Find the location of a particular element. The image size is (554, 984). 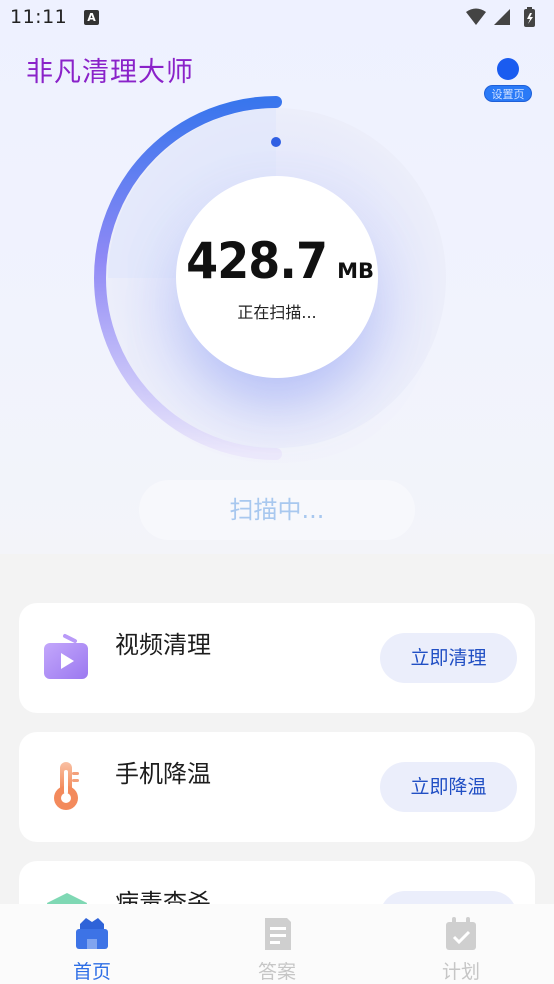

video-icon is located at coordinates (66, 656).